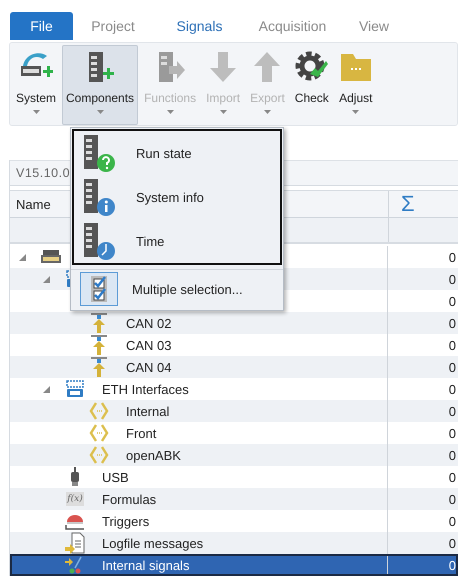 The image size is (458, 583). Describe the element at coordinates (115, 477) in the screenshot. I see `tree-item-label: USB` at that location.